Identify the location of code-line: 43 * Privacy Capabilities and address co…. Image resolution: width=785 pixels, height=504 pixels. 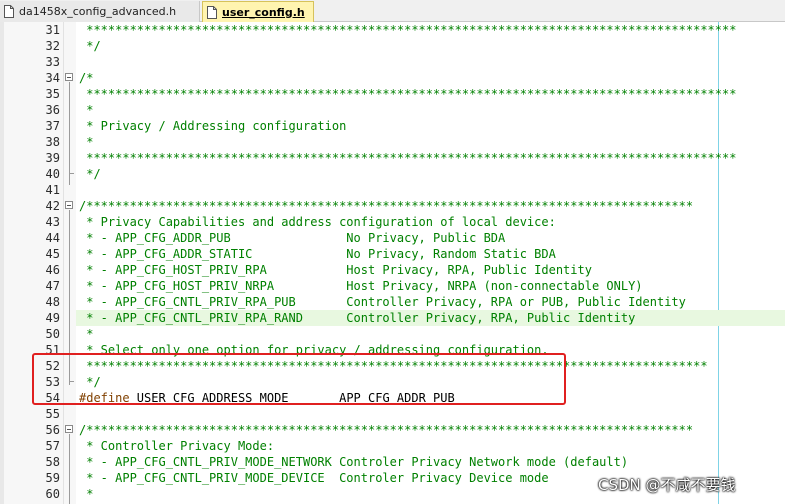
(392, 222).